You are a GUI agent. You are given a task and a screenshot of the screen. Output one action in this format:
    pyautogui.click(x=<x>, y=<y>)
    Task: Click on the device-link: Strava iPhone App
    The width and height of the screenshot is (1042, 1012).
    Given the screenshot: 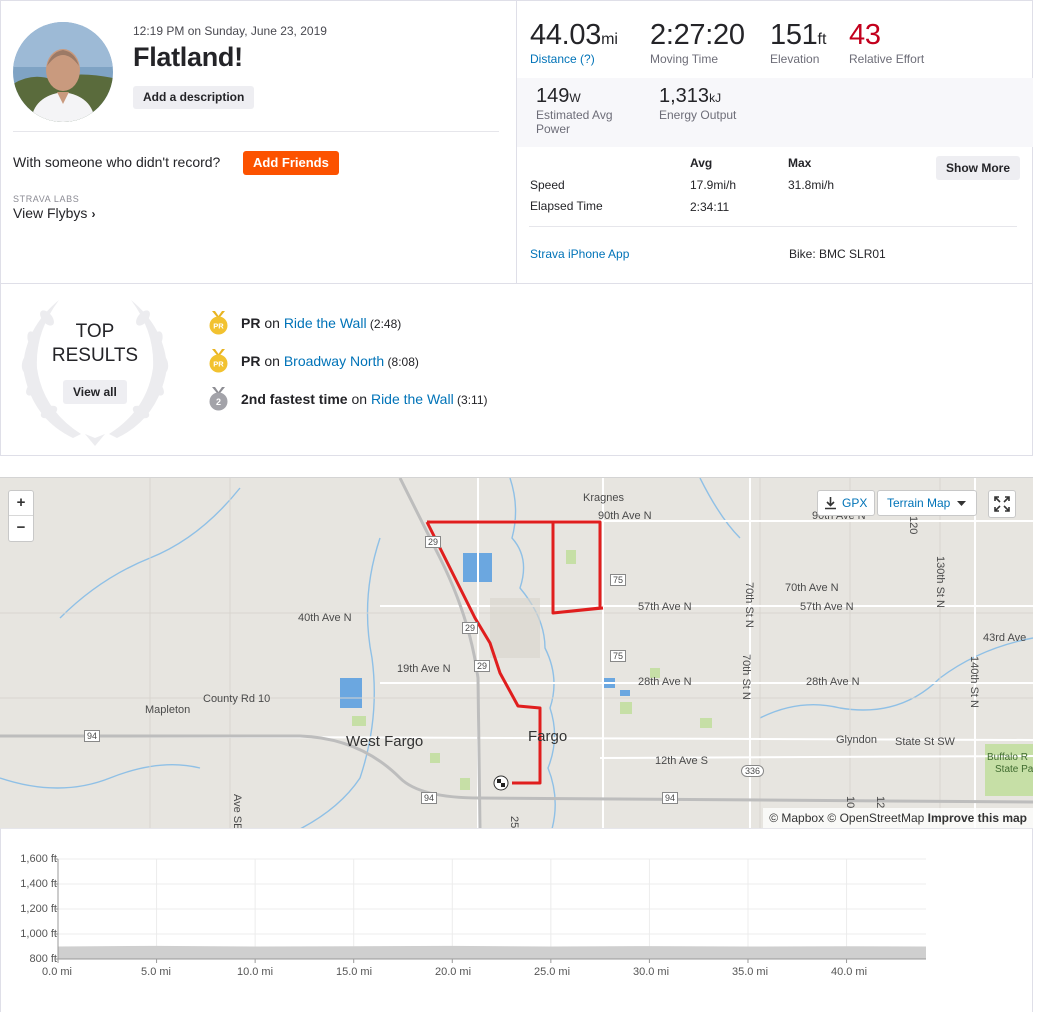 What is the action you would take?
    pyautogui.click(x=579, y=254)
    